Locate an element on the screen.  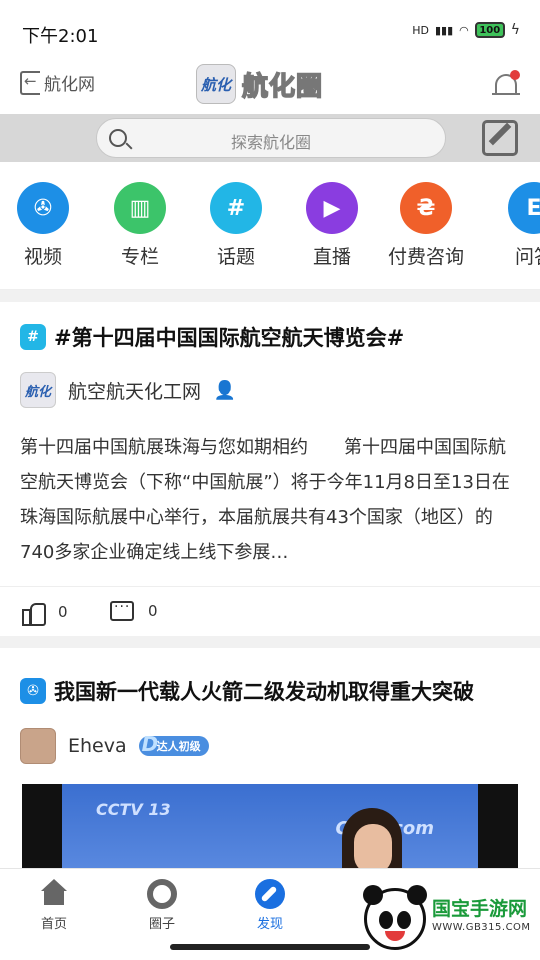
level-badge: 达人初级 is located at coordinates (173, 744).